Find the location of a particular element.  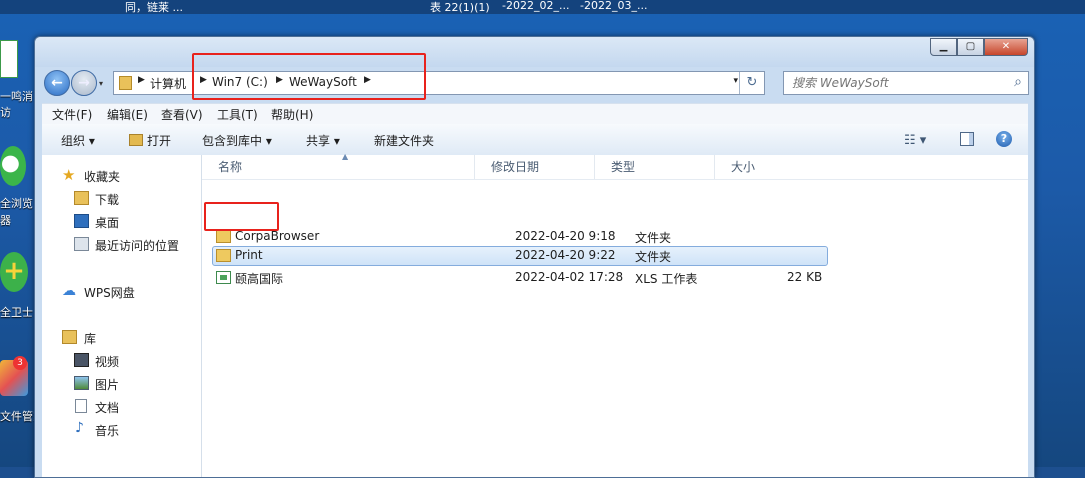

star-icon: ★ is located at coordinates (69, 175).